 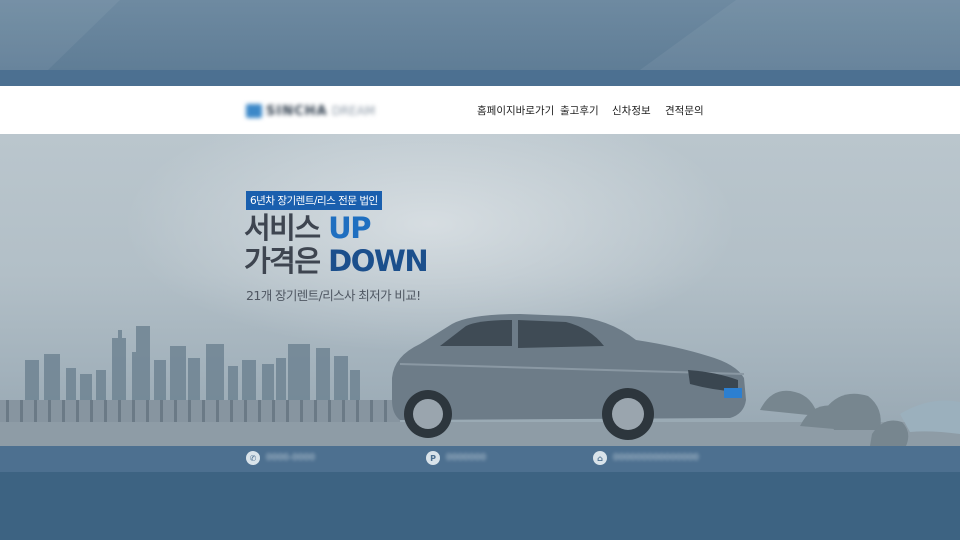 I want to click on city-skyline, so click(x=192, y=364).